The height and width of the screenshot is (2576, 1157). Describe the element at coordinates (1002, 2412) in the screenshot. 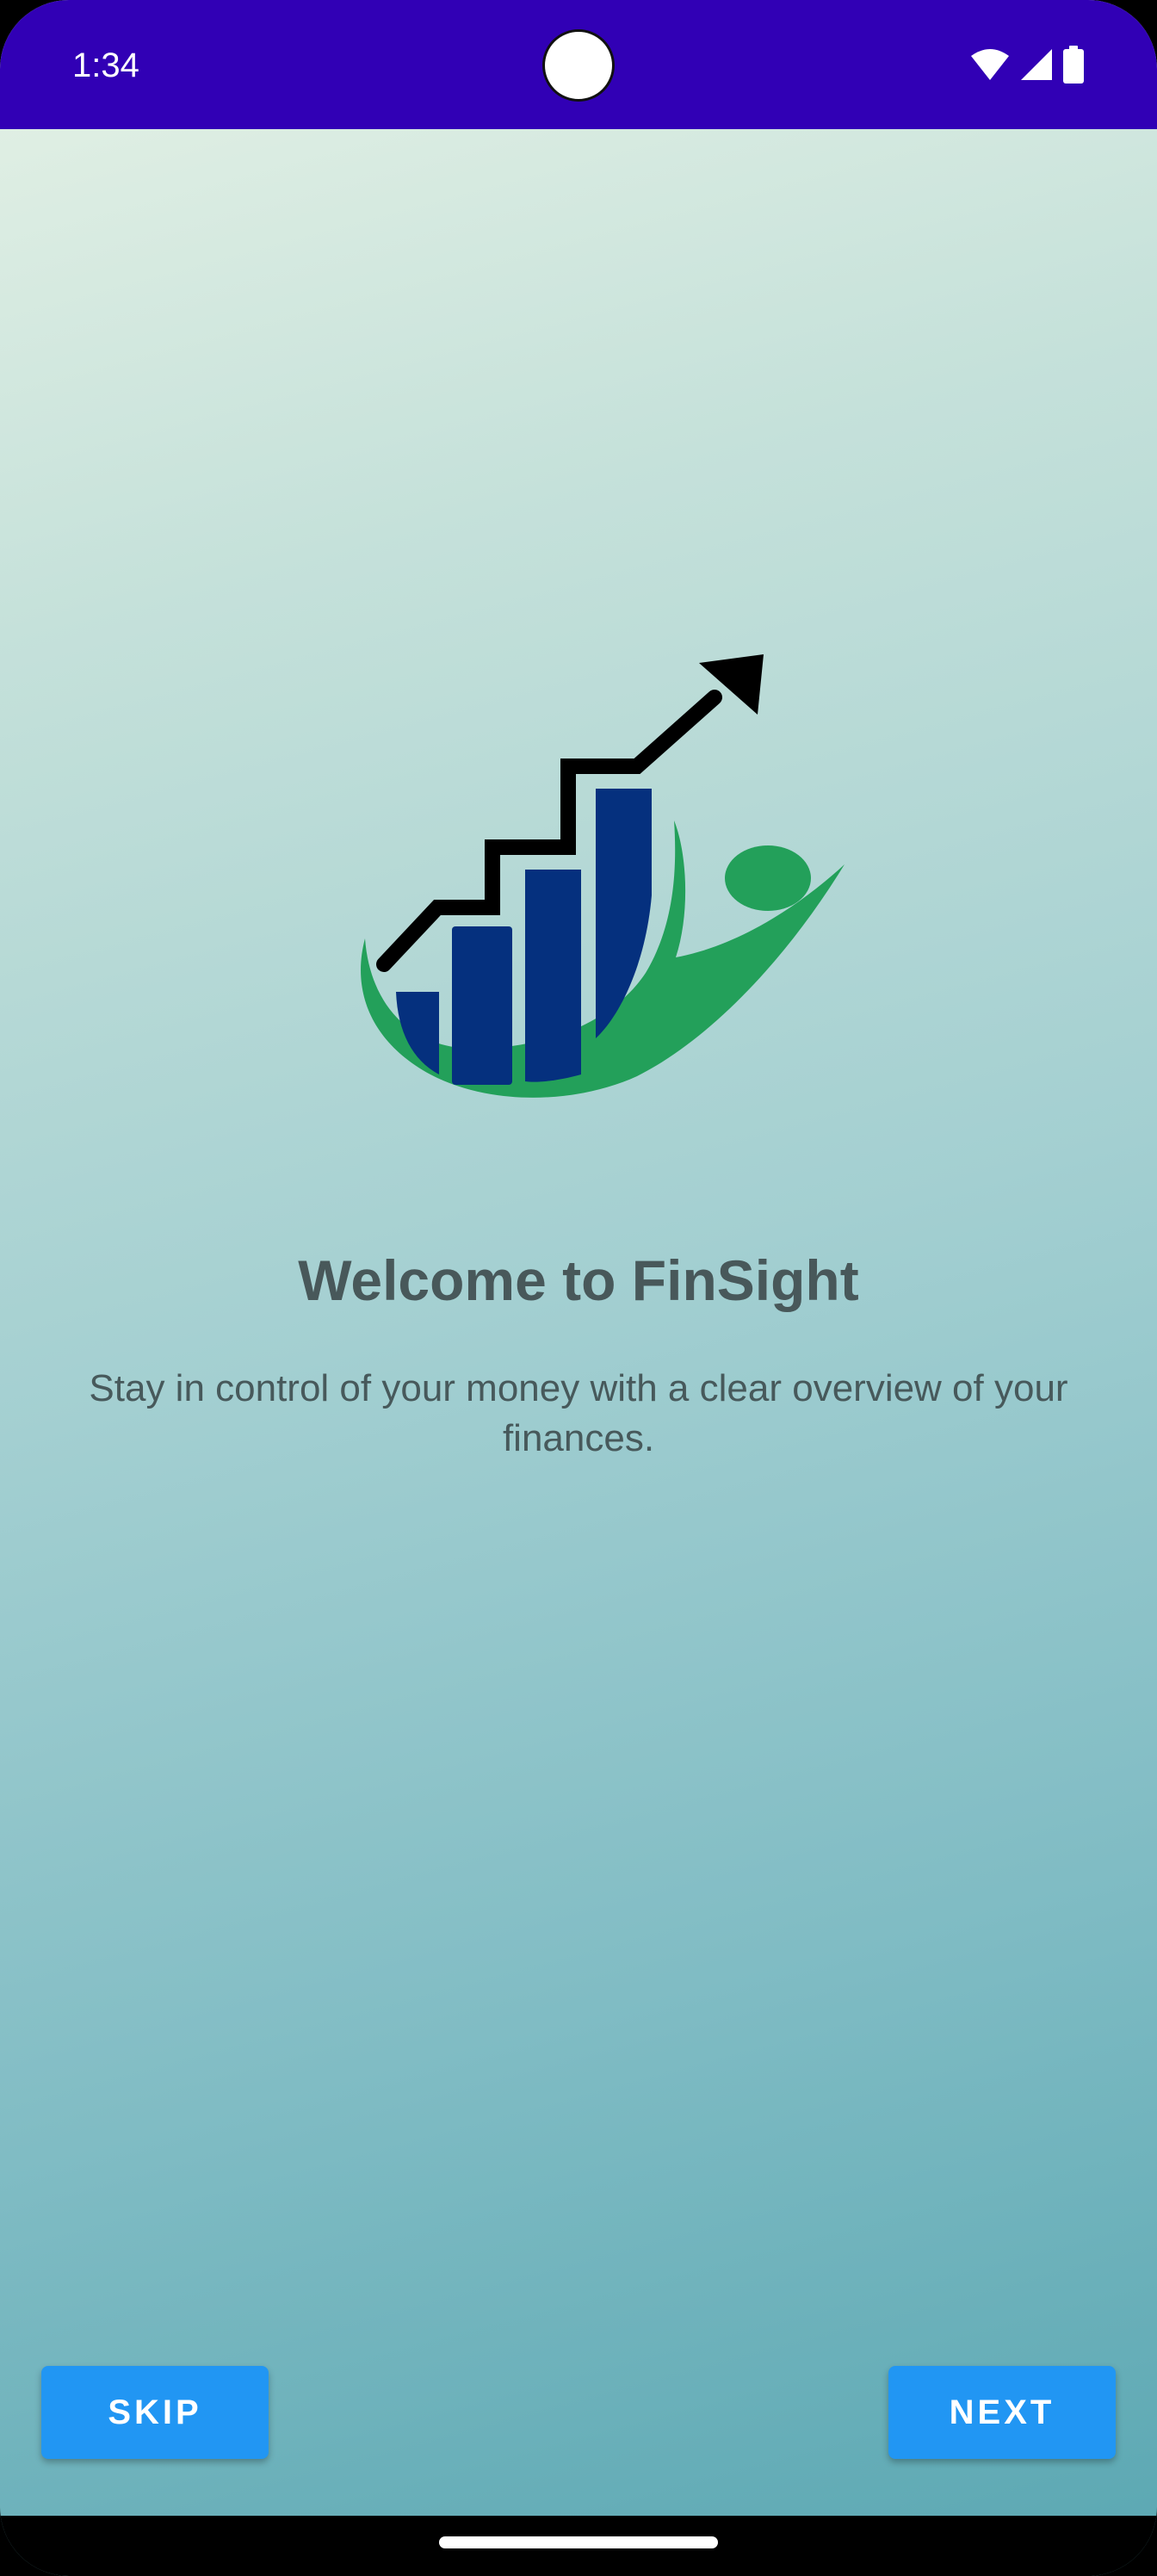

I see `next-button: NEXT` at that location.